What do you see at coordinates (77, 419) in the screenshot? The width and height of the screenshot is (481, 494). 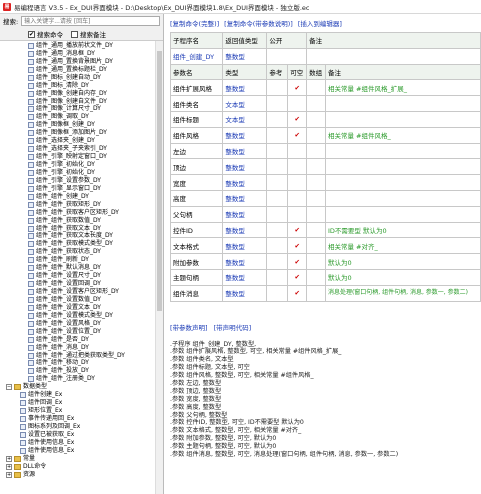 I see `tree-item: 事件传递用回_Ex` at bounding box center [77, 419].